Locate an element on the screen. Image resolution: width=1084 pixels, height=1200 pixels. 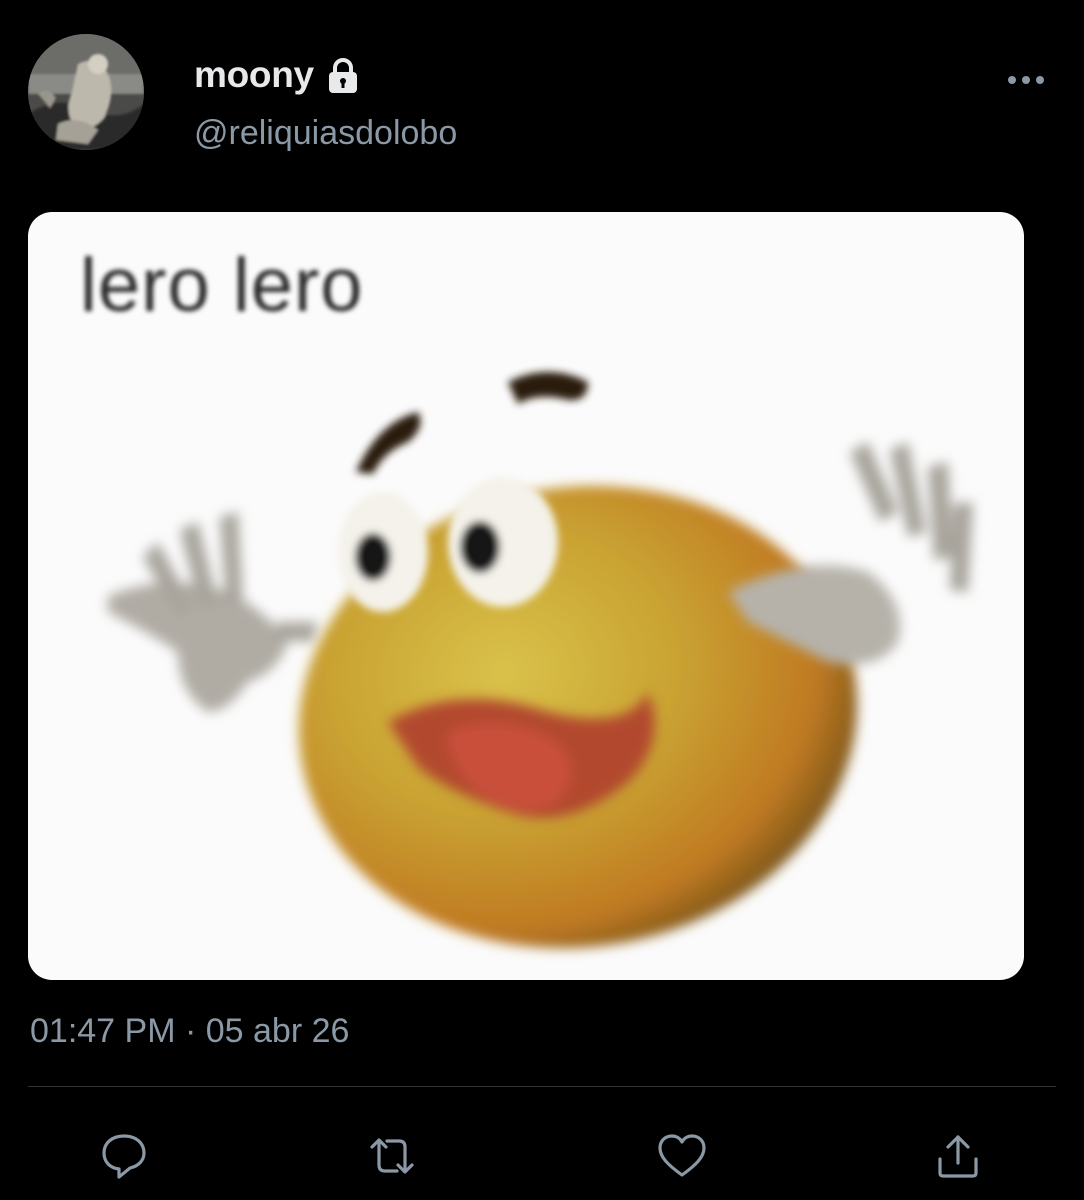
heart-icon is located at coordinates (682, 1155).